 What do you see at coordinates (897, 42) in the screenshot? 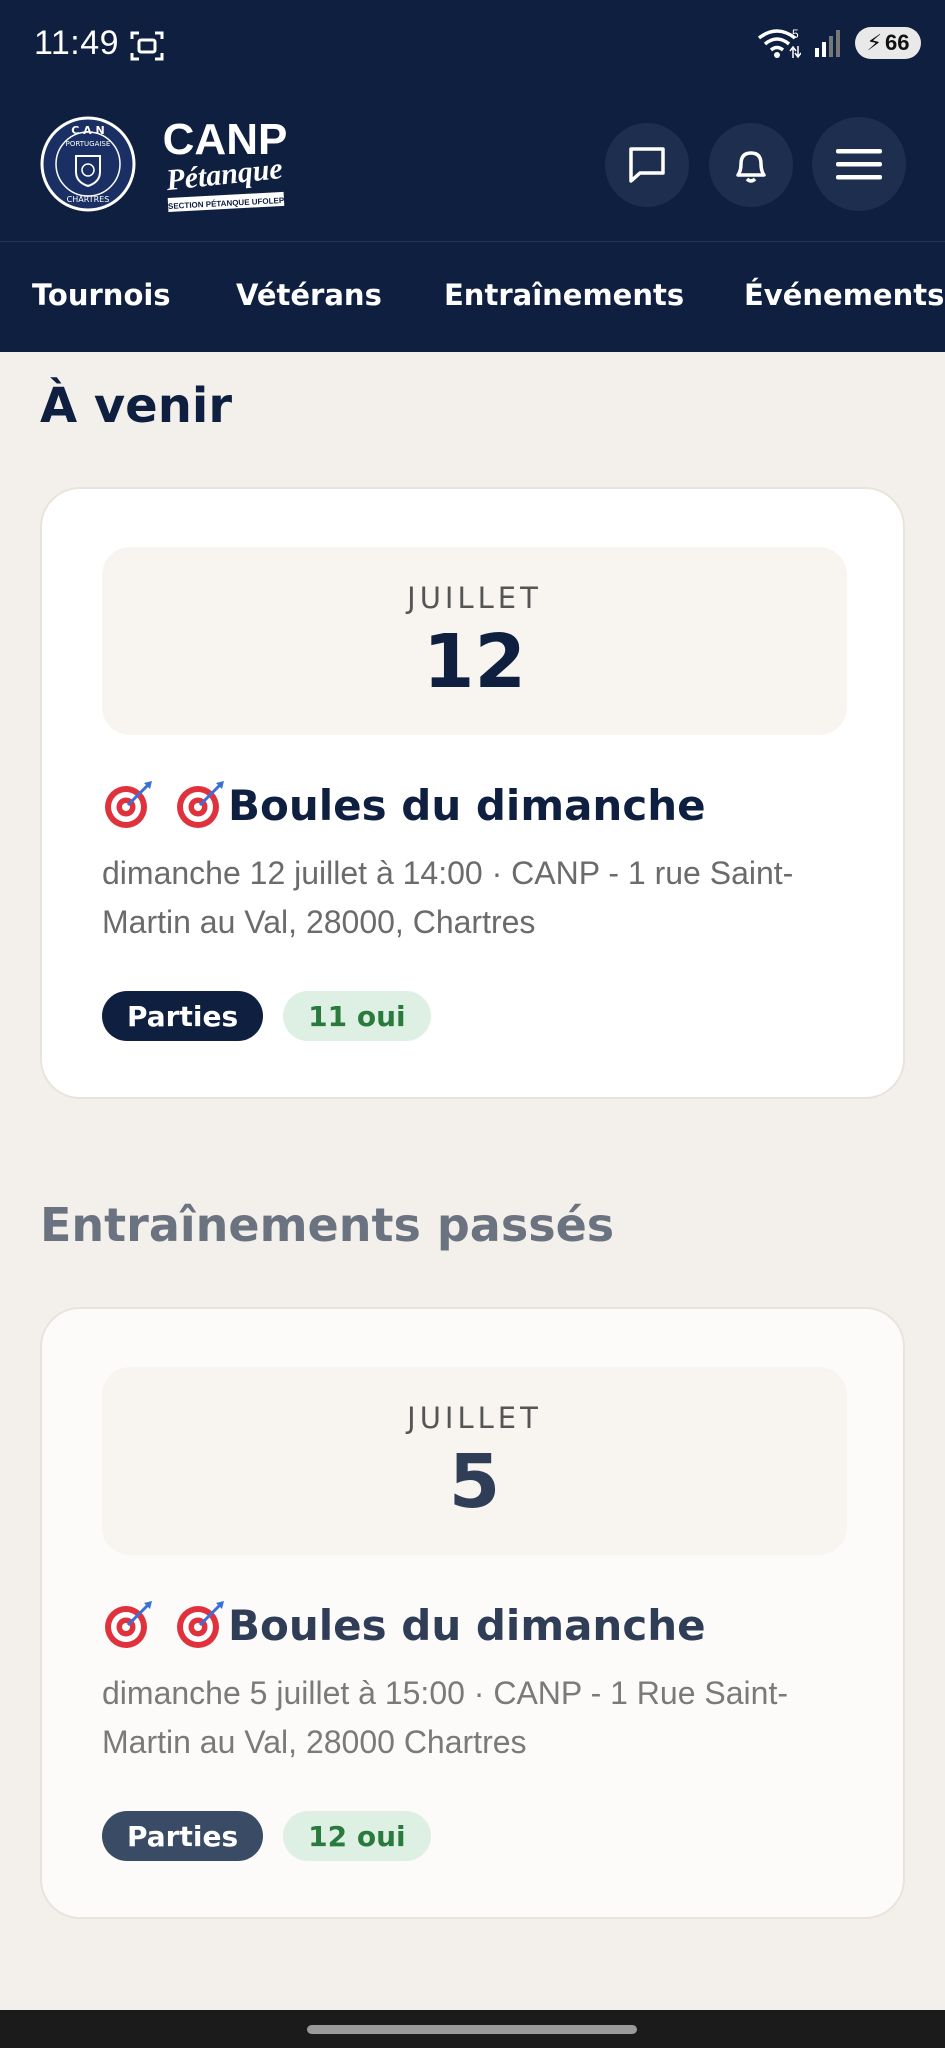
I see `battery-level: 66` at bounding box center [897, 42].